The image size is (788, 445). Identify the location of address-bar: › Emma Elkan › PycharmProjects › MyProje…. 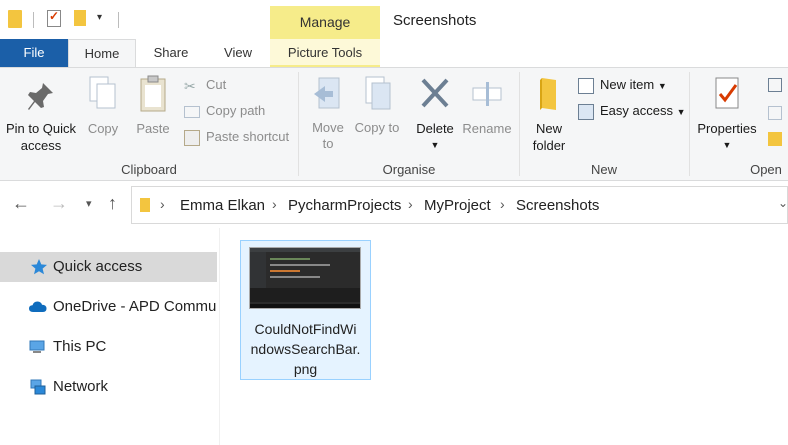
(459, 205).